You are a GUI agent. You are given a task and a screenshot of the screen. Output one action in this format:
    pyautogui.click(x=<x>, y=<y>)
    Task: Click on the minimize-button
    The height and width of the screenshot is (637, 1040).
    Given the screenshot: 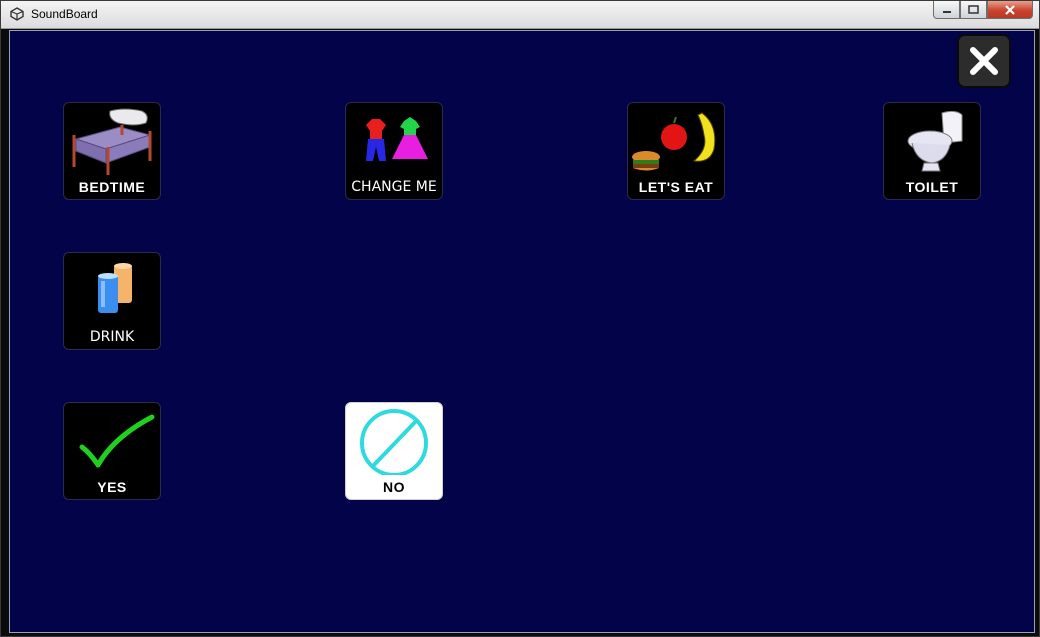 What is the action you would take?
    pyautogui.click(x=946, y=10)
    